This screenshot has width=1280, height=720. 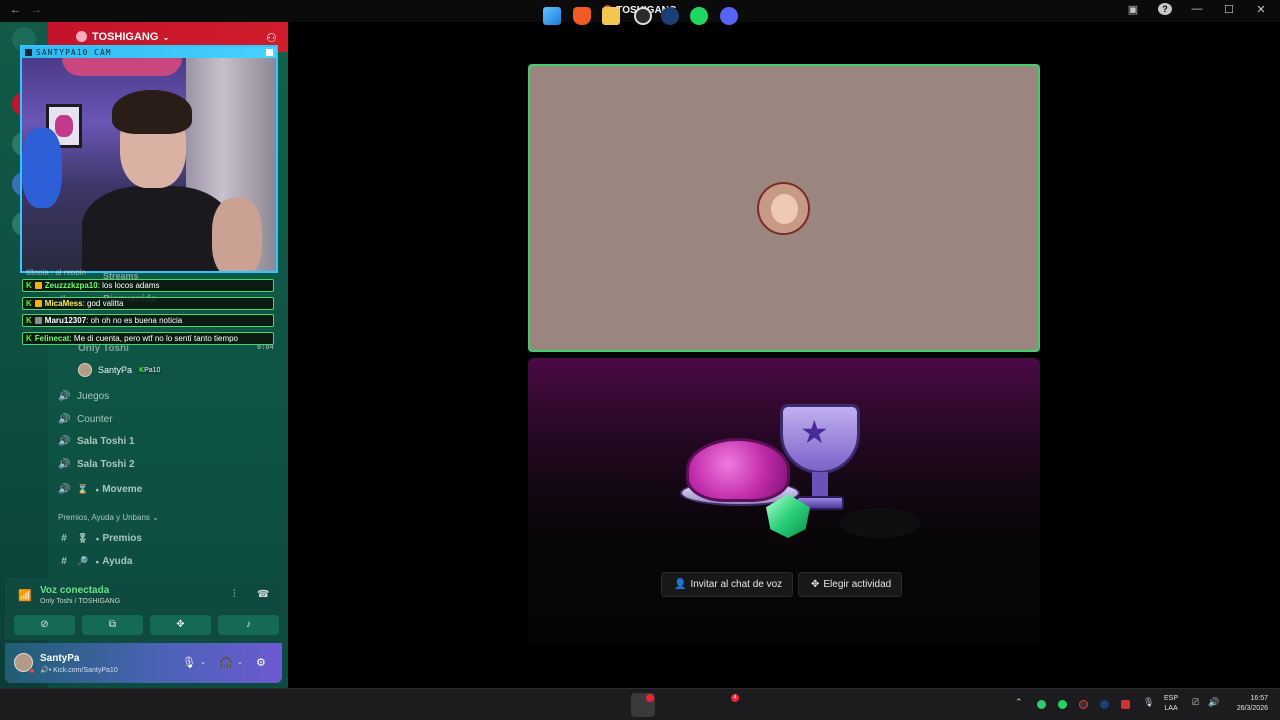 I want to click on settings-gear-icon: ⚙, so click(x=261, y=662).